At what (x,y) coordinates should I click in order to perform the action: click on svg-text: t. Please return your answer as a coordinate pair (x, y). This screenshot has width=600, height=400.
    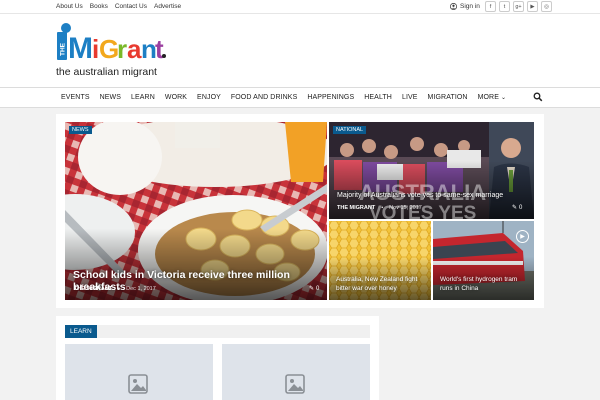
    Looking at the image, I should click on (159, 49).